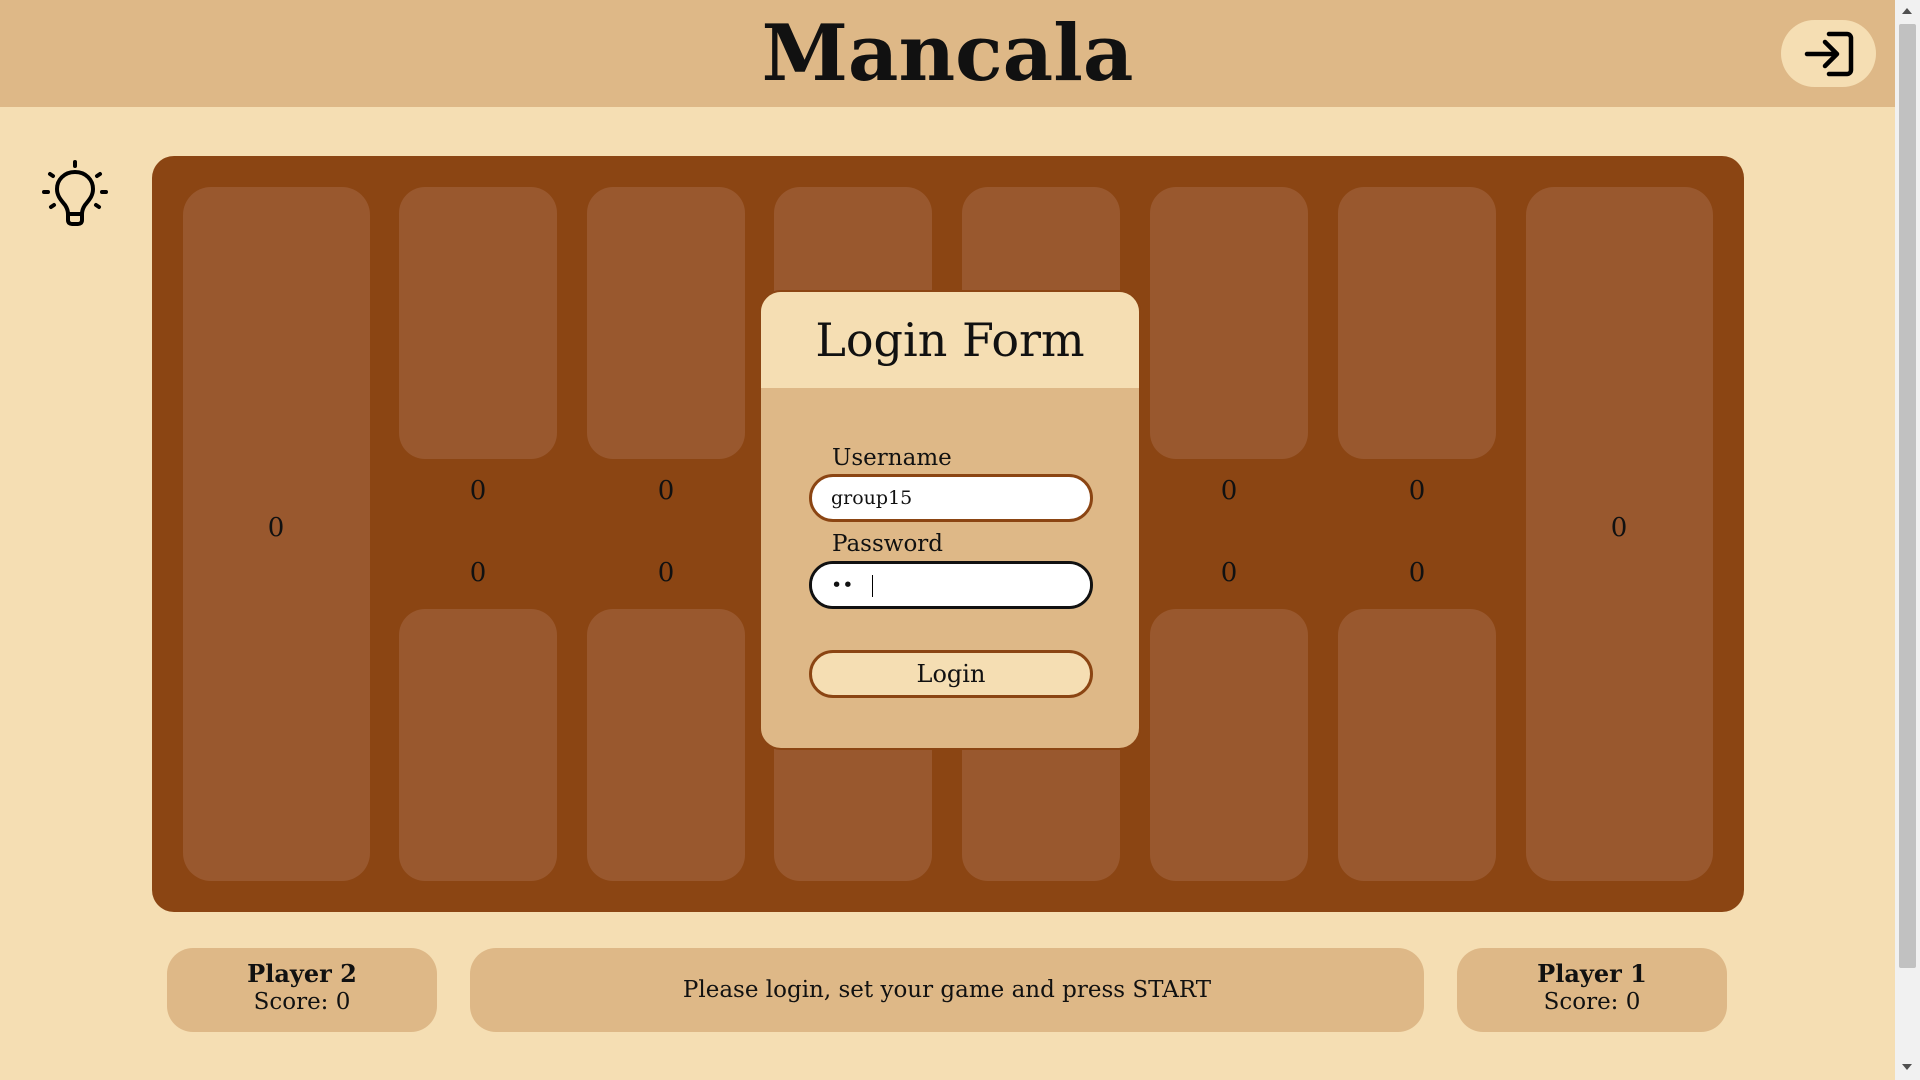 Image resolution: width=1920 pixels, height=1080 pixels. I want to click on app-title: Mancala, so click(947, 53).